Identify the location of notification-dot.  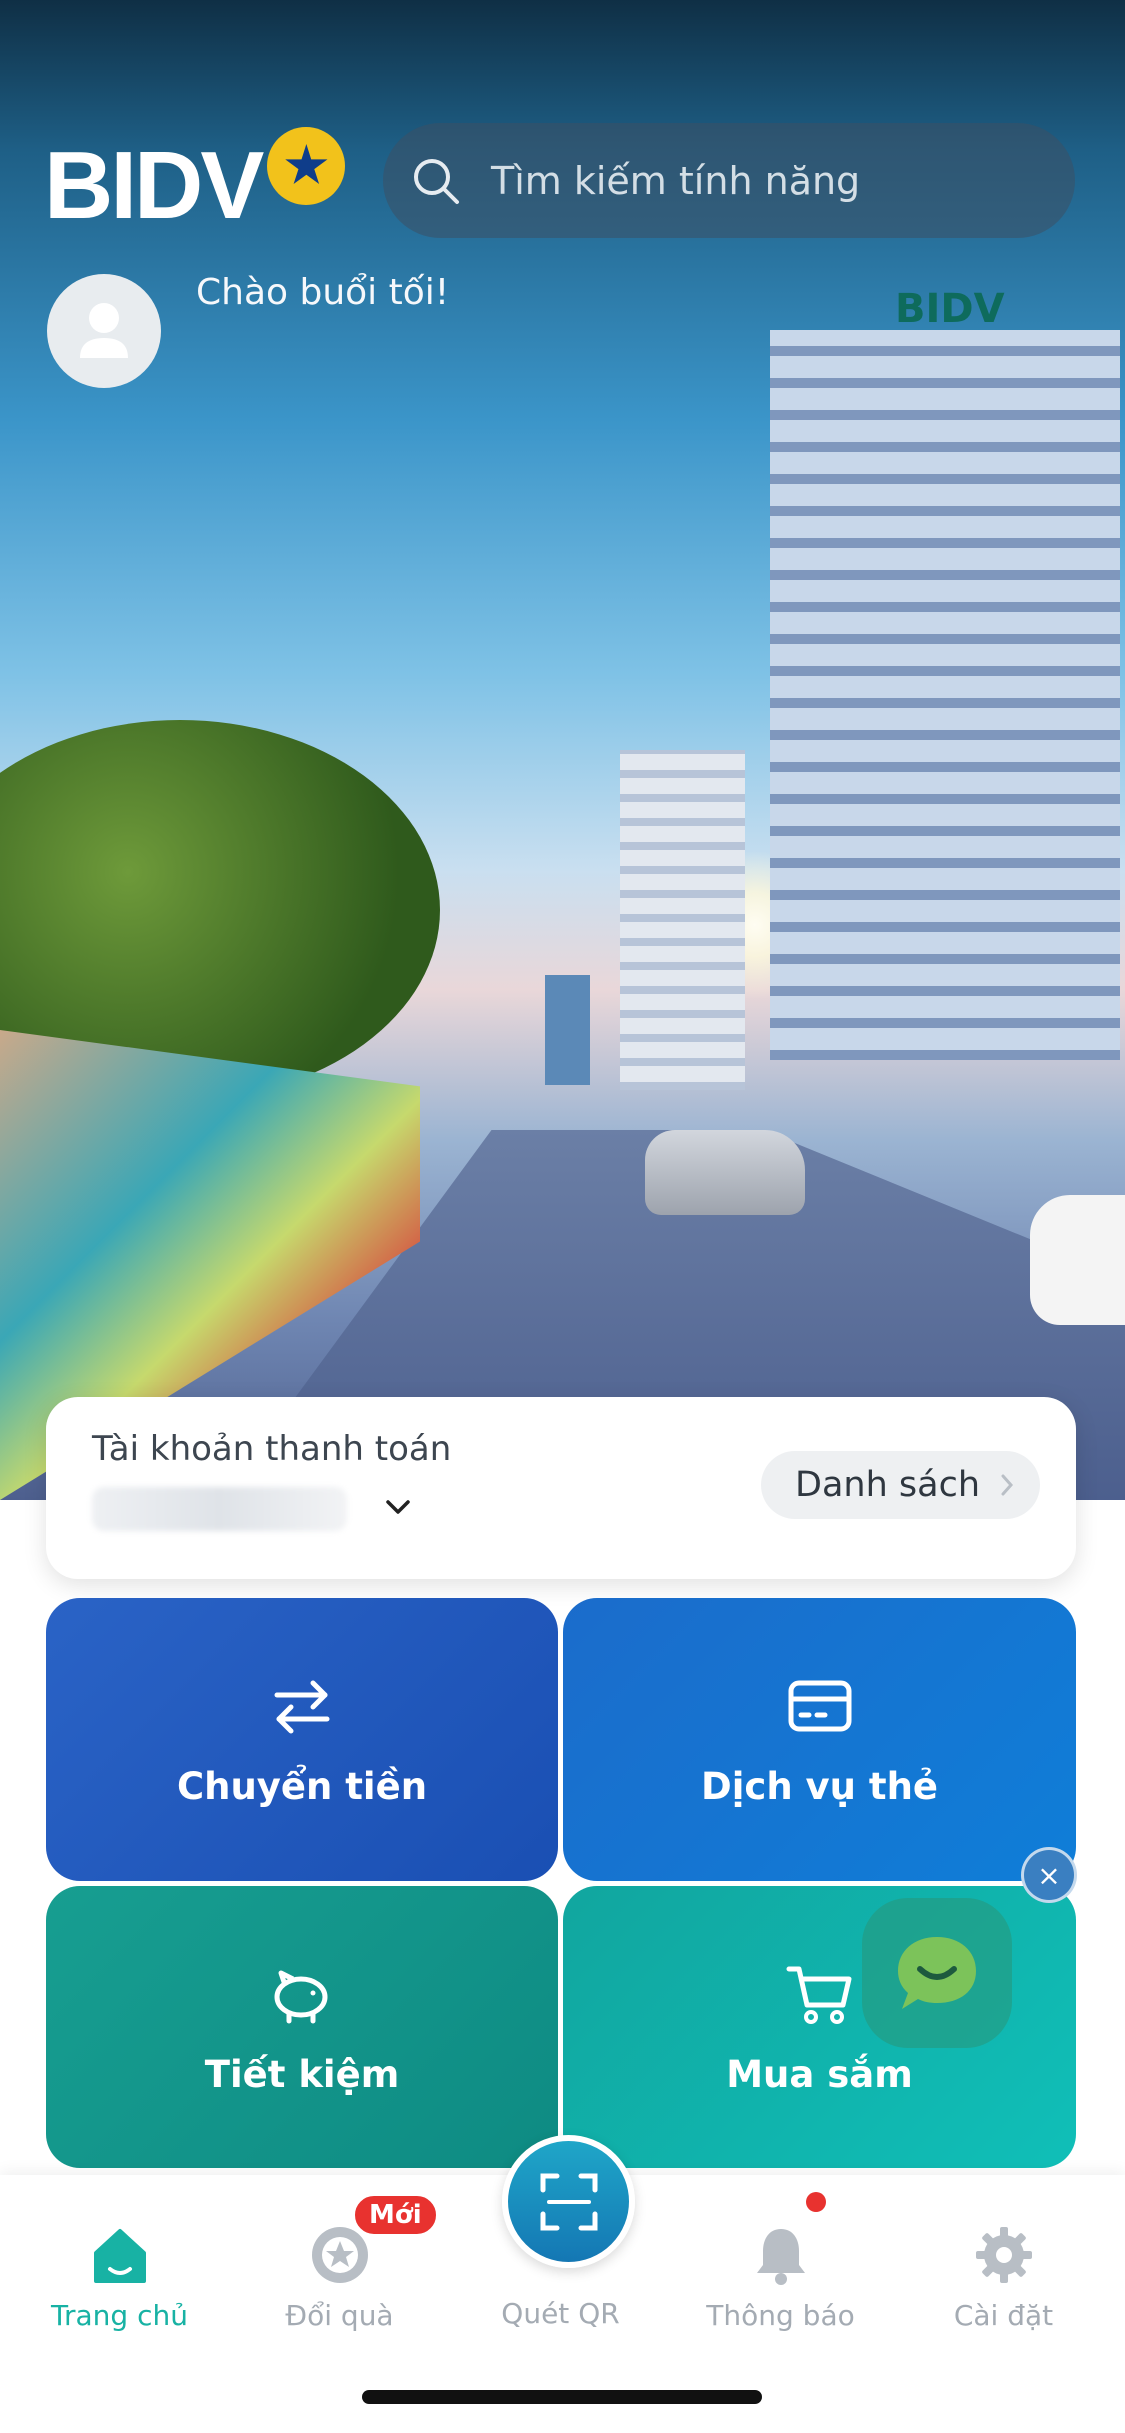
(816, 2202).